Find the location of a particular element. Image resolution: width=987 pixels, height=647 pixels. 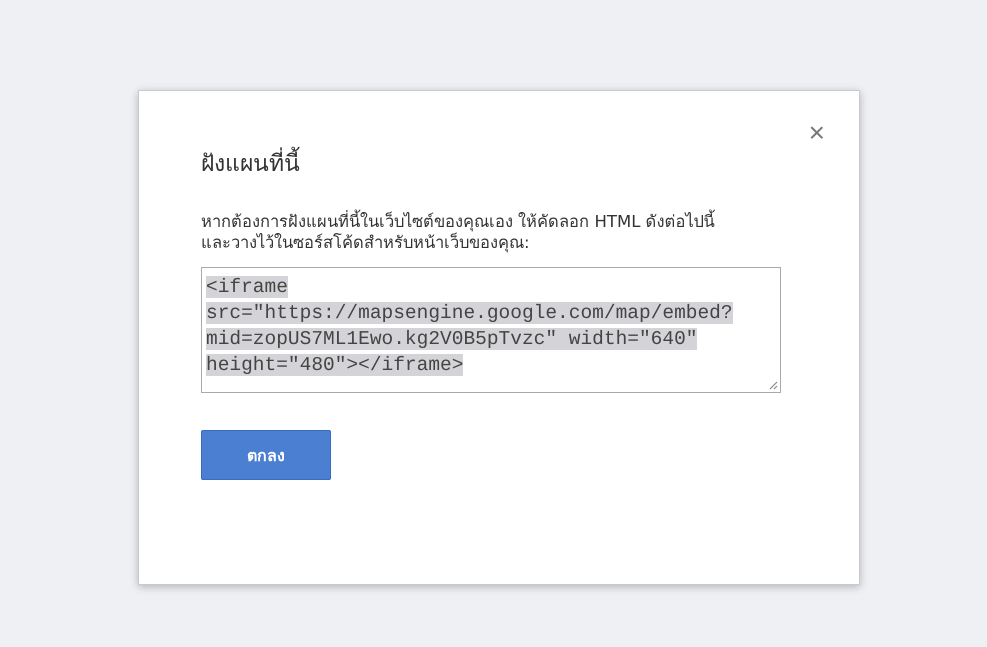

close-button: × is located at coordinates (816, 133).